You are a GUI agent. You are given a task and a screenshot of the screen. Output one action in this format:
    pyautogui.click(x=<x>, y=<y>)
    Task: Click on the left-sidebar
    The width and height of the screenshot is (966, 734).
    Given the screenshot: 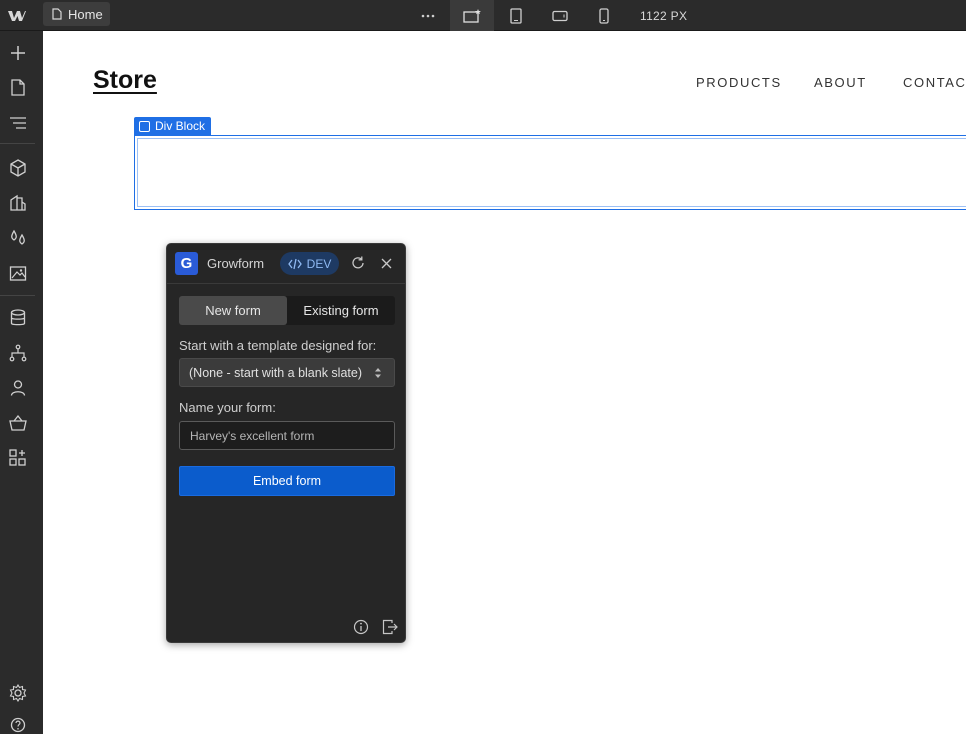 What is the action you would take?
    pyautogui.click(x=17, y=382)
    